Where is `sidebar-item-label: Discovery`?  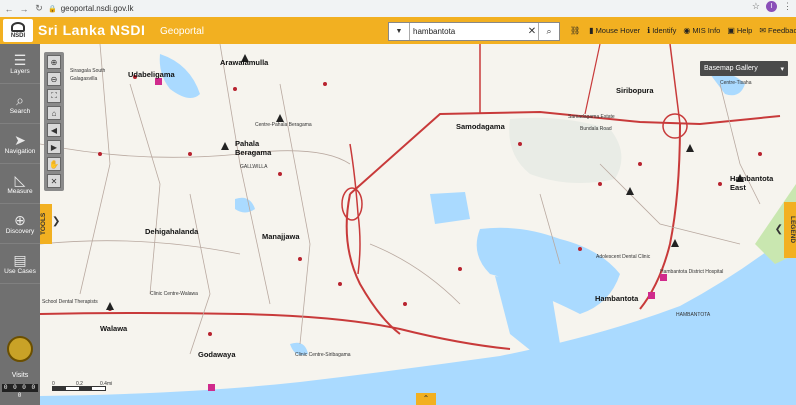 sidebar-item-label: Discovery is located at coordinates (20, 231).